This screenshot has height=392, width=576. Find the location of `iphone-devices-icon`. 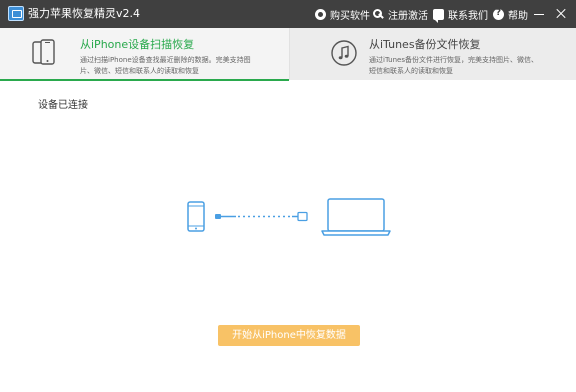

iphone-devices-icon is located at coordinates (43, 52).